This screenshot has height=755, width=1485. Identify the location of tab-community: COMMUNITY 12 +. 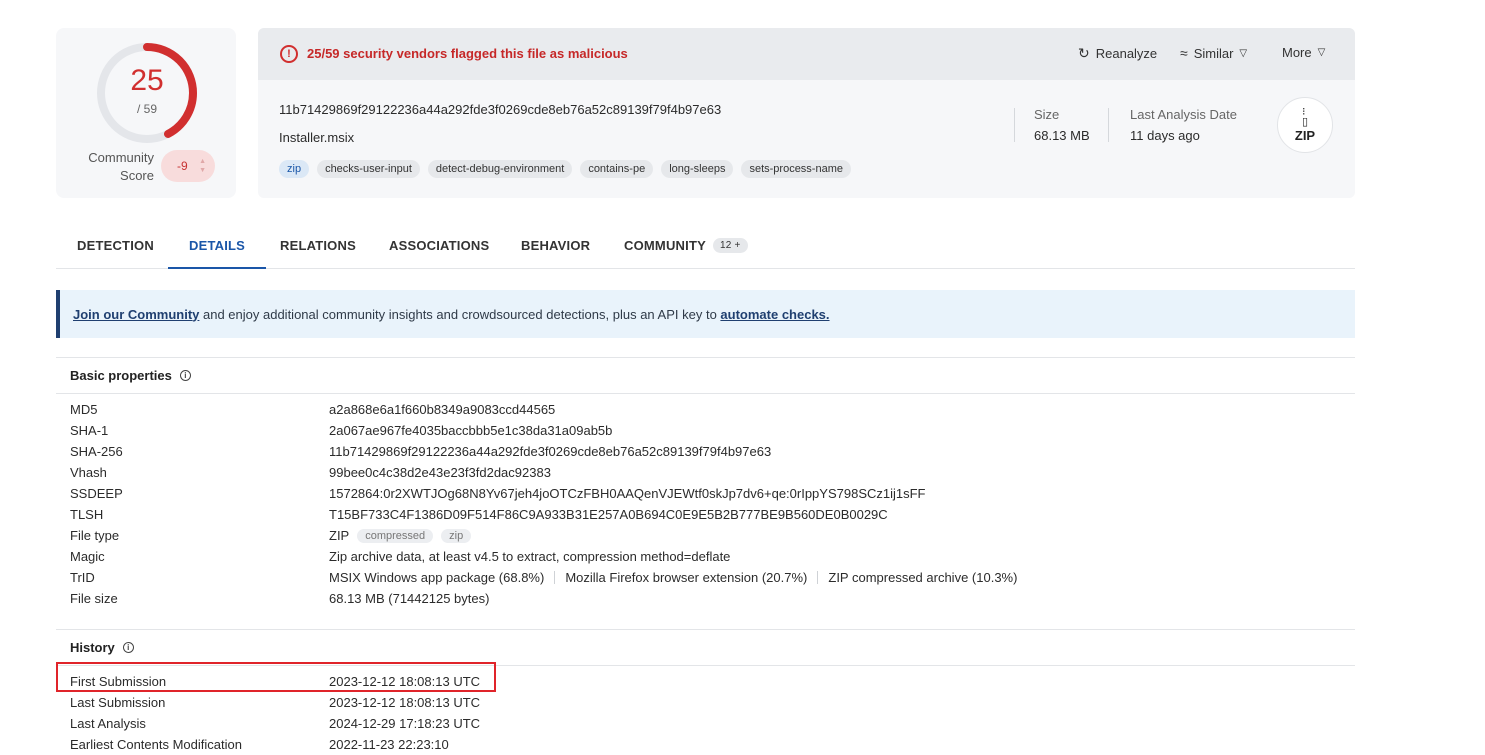
(686, 245).